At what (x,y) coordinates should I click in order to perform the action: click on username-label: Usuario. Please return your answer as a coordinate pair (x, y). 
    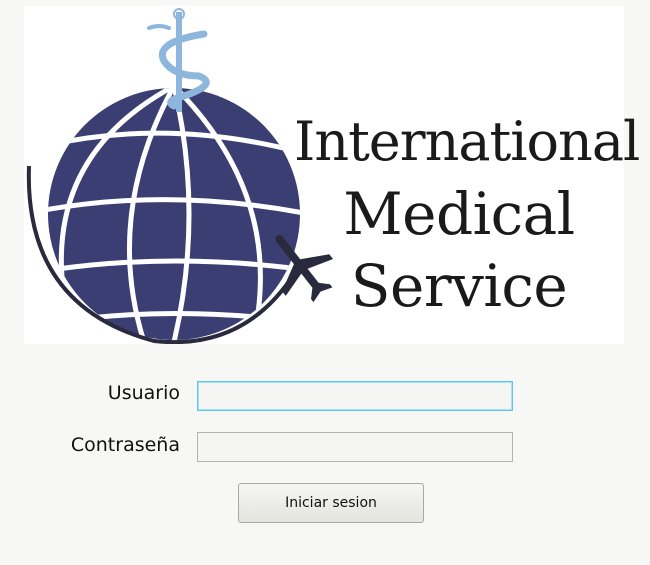
    Looking at the image, I should click on (143, 393).